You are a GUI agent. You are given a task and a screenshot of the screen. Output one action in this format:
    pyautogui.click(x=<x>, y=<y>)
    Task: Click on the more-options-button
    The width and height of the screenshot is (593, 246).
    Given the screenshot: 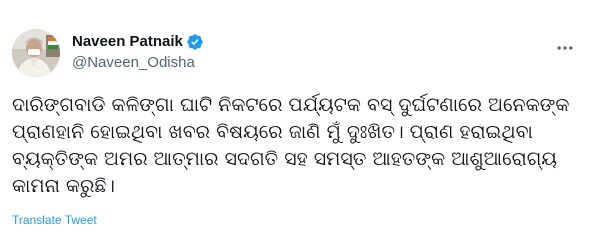 What is the action you would take?
    pyautogui.click(x=565, y=48)
    